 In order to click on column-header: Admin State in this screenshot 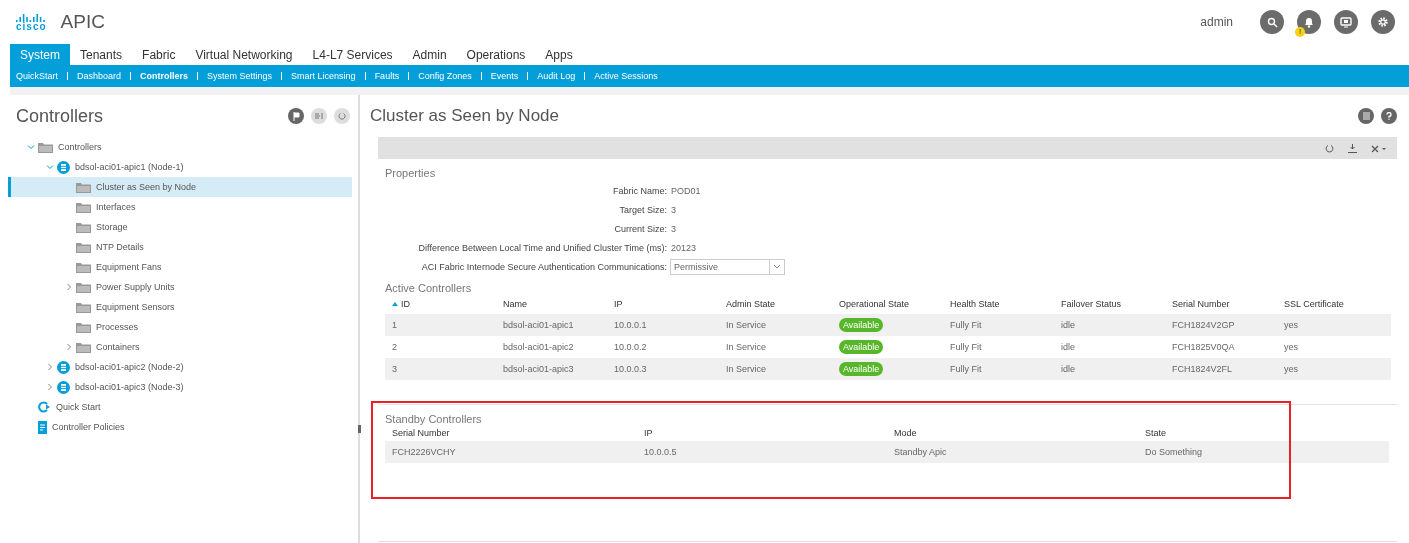, I will do `click(775, 304)`.